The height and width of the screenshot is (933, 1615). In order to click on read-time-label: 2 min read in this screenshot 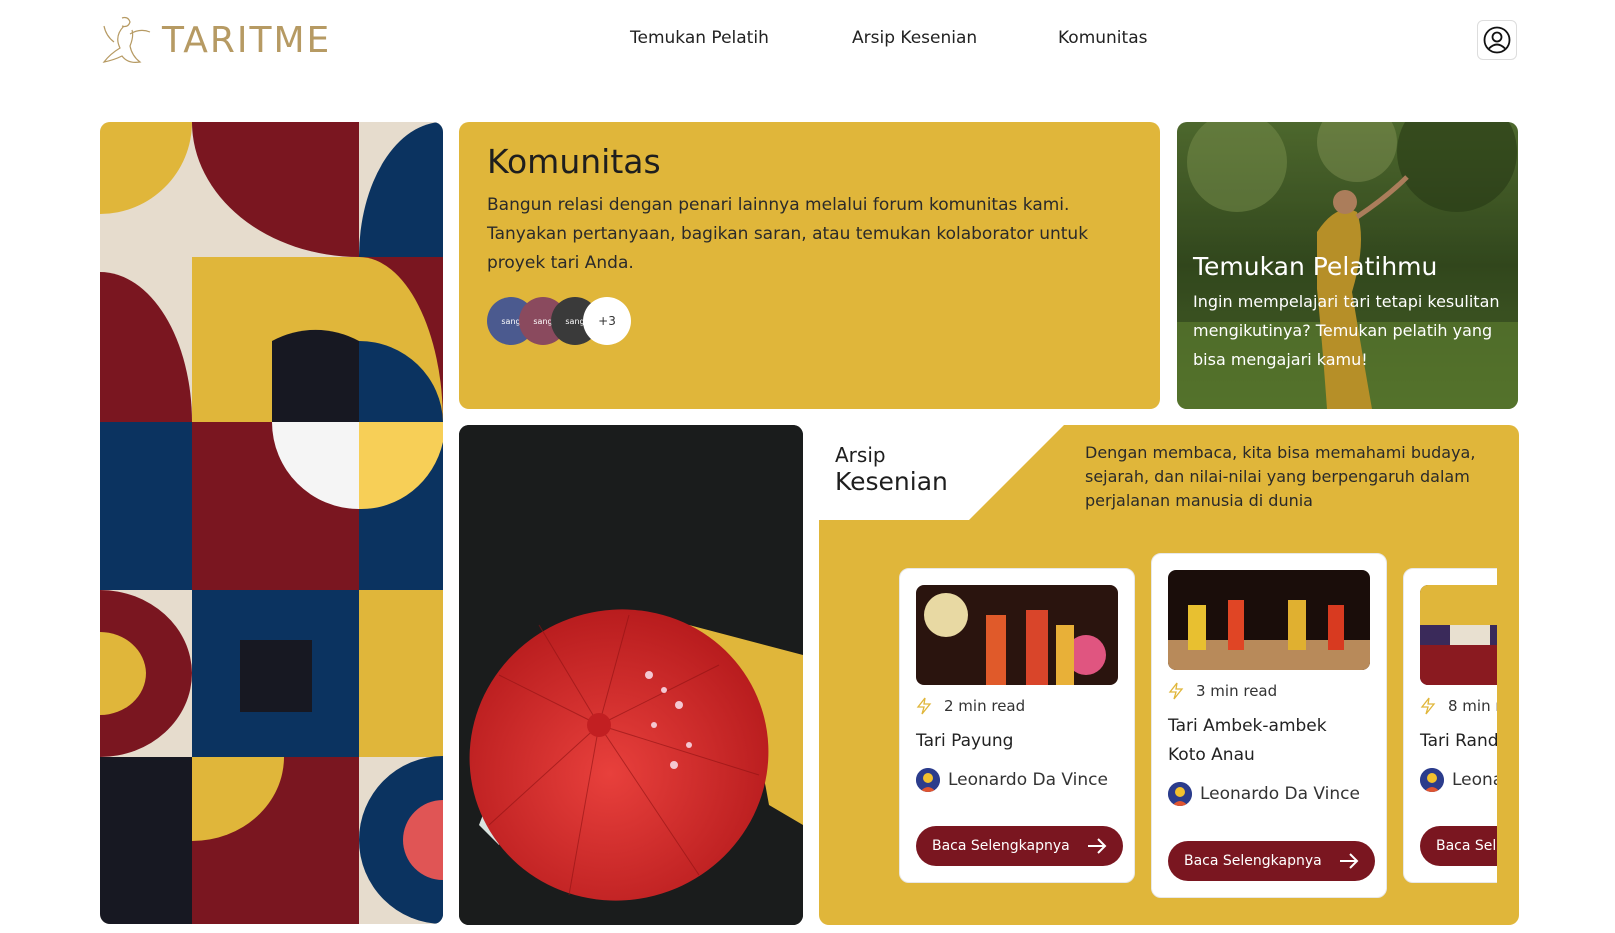, I will do `click(985, 706)`.